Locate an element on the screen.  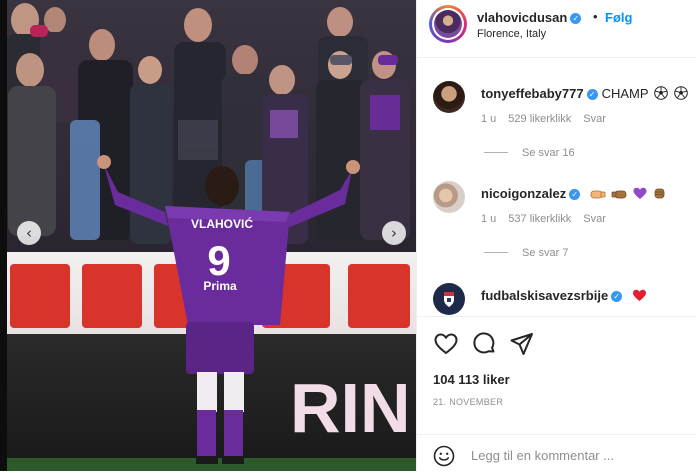
next-image-button: › is located at coordinates (394, 233).